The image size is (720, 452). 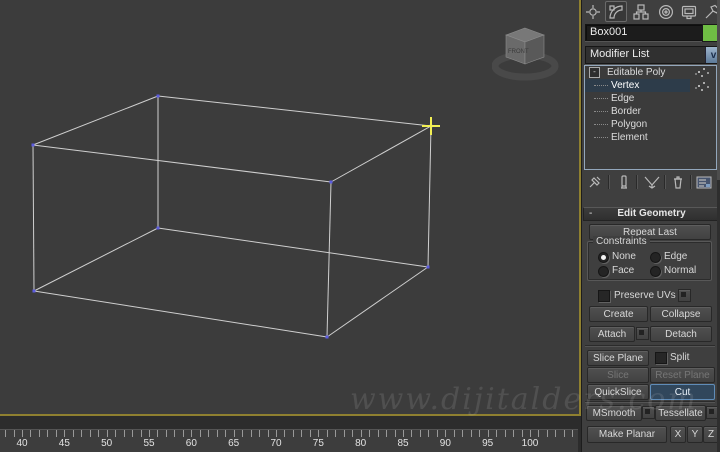 I want to click on cut-button: Cut, so click(x=682, y=392).